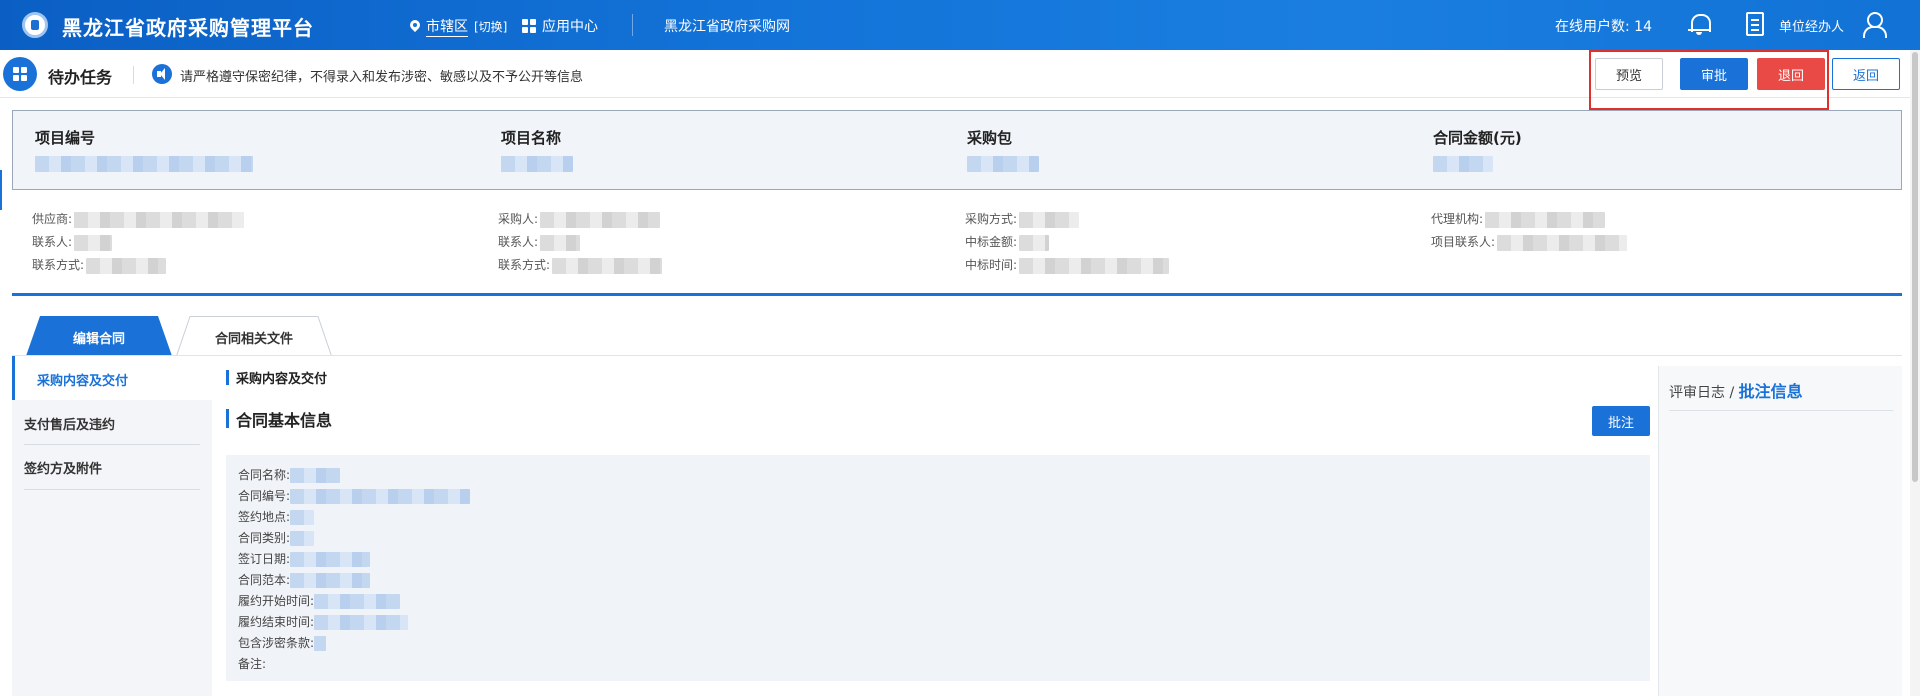  Describe the element at coordinates (1, 190) in the screenshot. I see `left-edge-marker` at that location.